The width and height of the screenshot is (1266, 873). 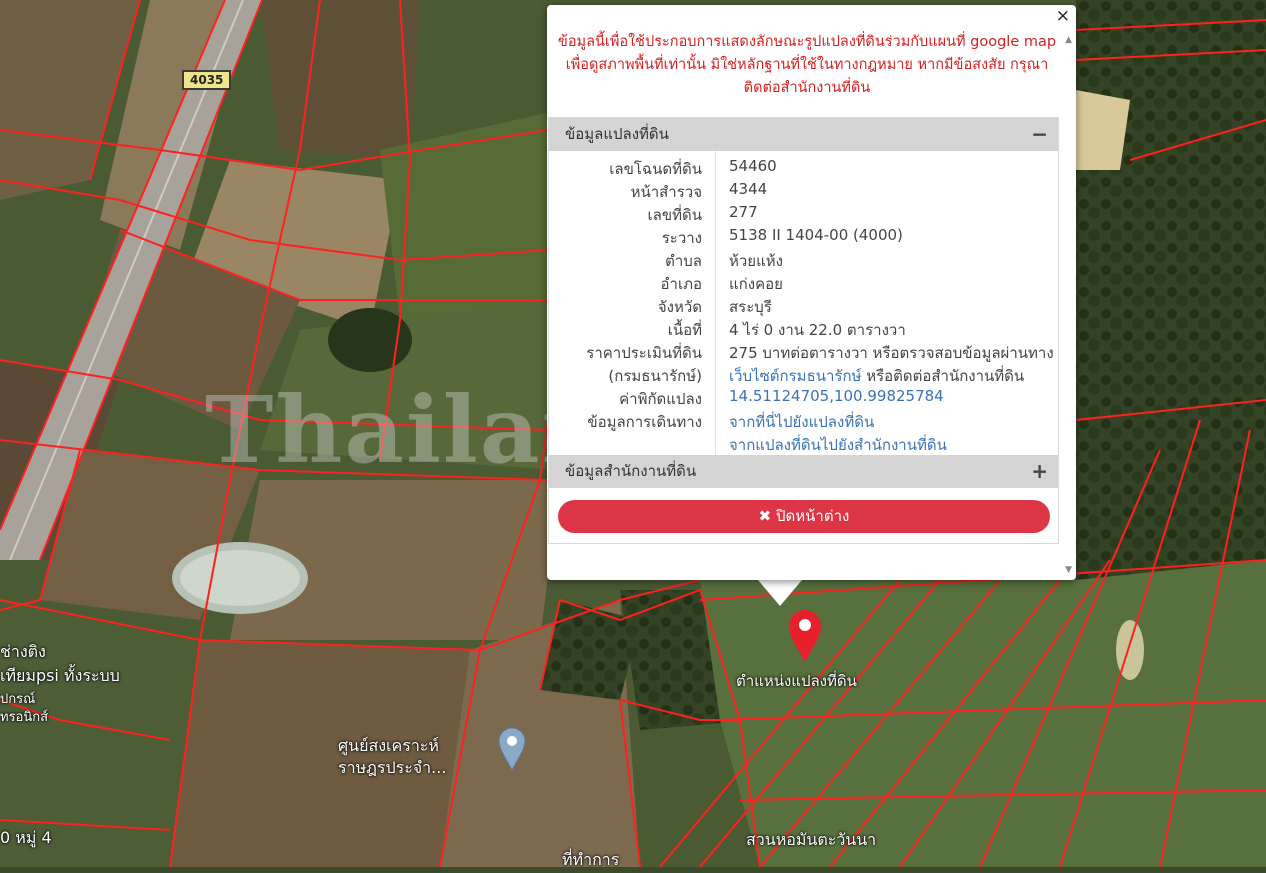 What do you see at coordinates (666, 192) in the screenshot?
I see `detail-key: หน้าสำรวจ` at bounding box center [666, 192].